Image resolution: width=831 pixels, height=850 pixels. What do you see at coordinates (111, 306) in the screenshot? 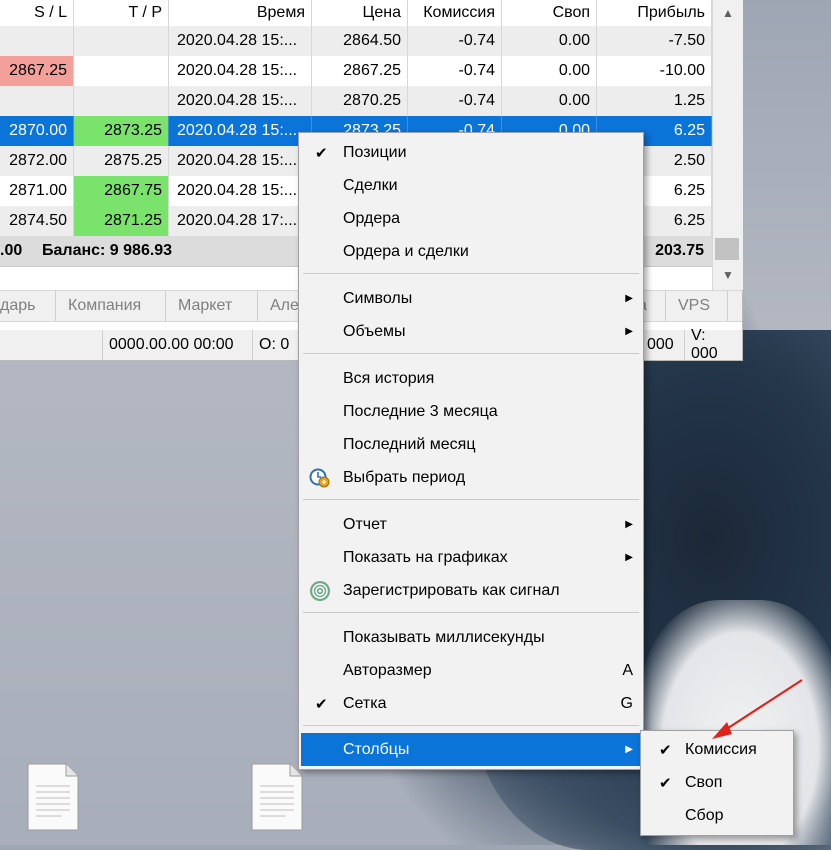
I see `tab-company: Компания` at bounding box center [111, 306].